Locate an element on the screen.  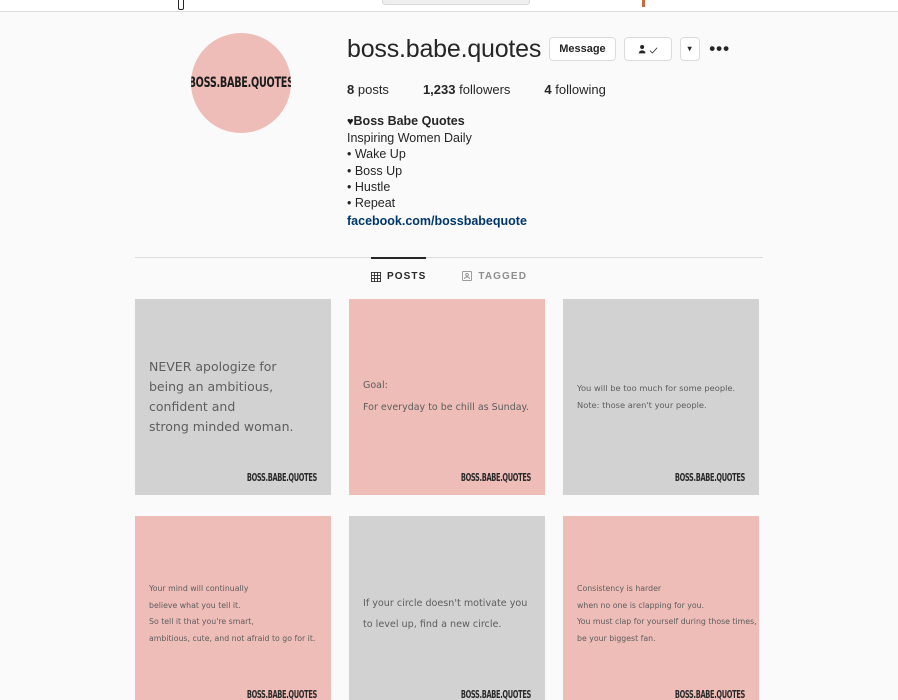
tab-posts-label: POSTS is located at coordinates (406, 277).